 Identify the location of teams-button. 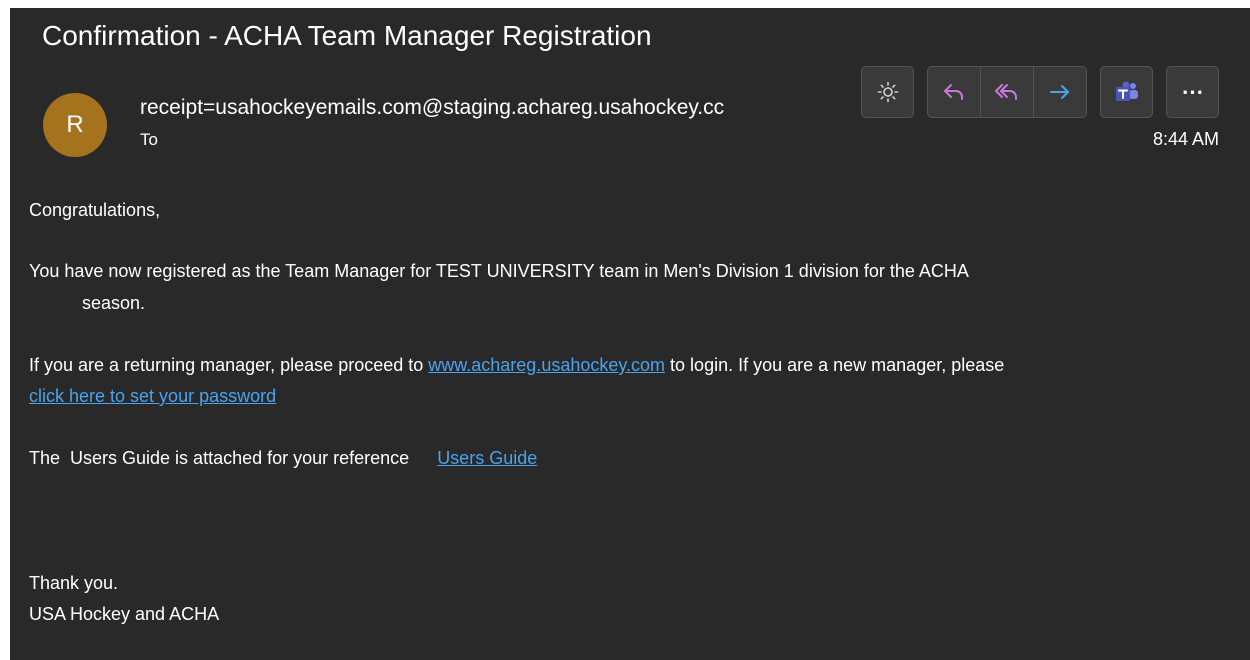
(1126, 92).